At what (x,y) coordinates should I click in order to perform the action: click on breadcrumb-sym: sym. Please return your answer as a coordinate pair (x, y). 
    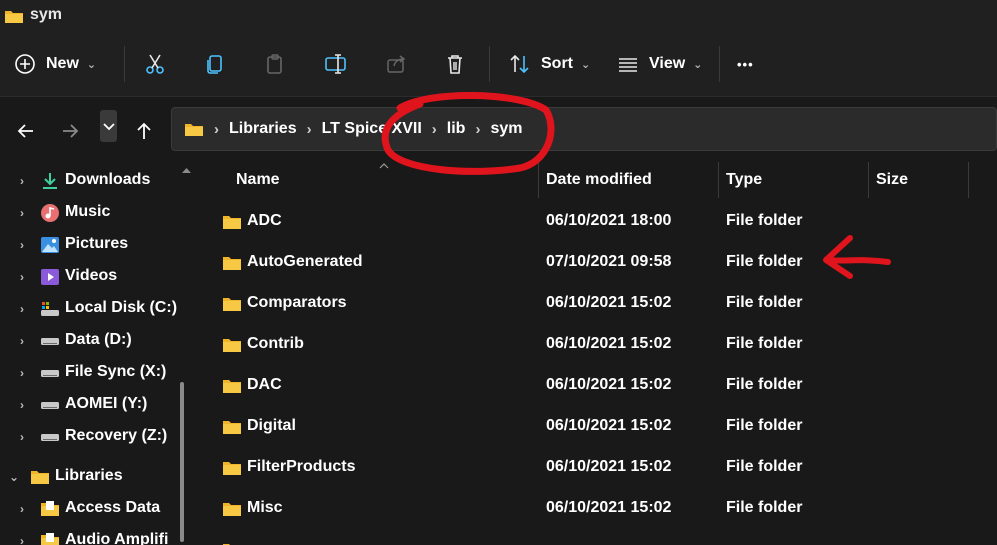
    Looking at the image, I should click on (506, 129).